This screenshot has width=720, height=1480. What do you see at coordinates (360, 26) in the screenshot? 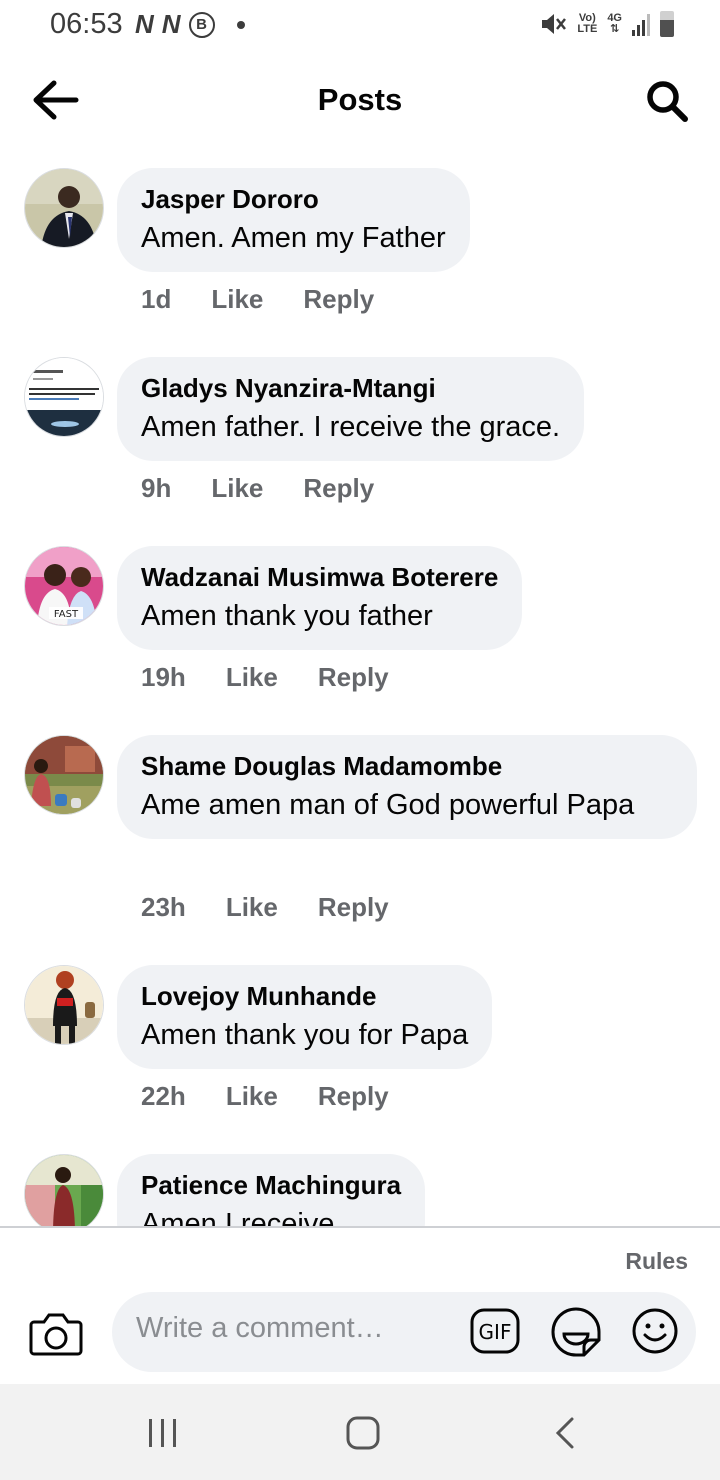
I see `status-bar: 06:53 N N B Vo) LTE 4G ⇅` at bounding box center [360, 26].